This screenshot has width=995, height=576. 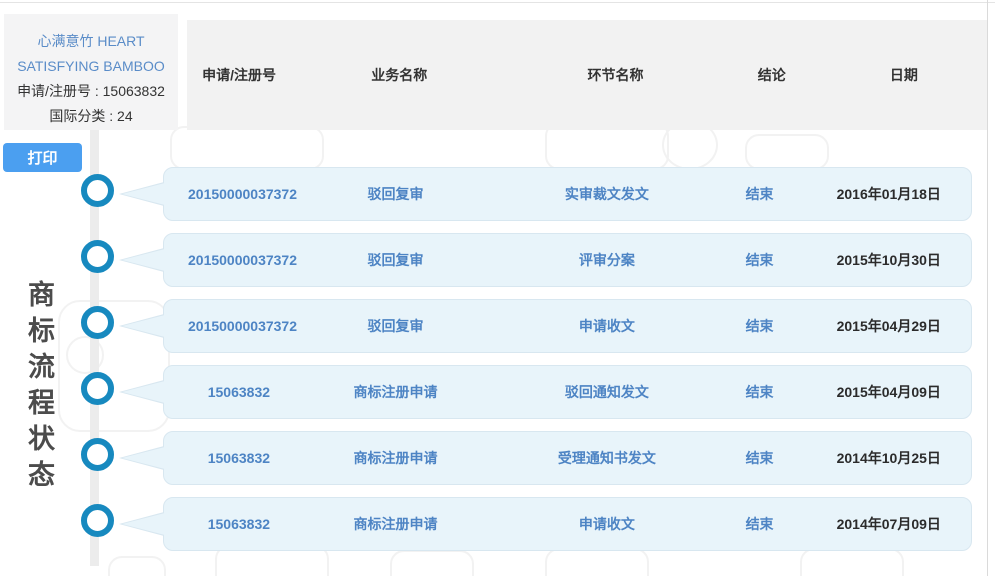 I want to click on cell-date: 2016年01月18日, so click(x=888, y=194).